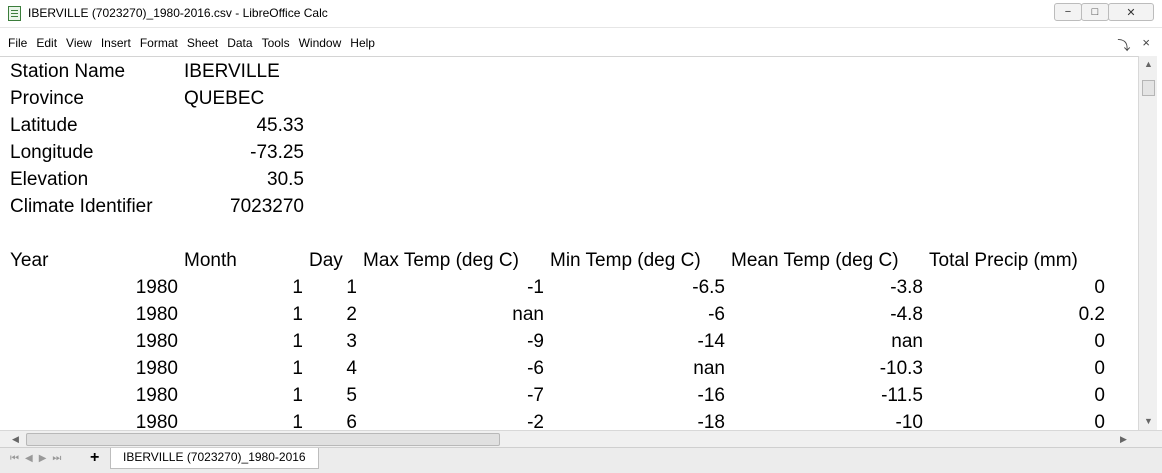  Describe the element at coordinates (244, 180) in the screenshot. I see `meta-value: 30.5` at that location.